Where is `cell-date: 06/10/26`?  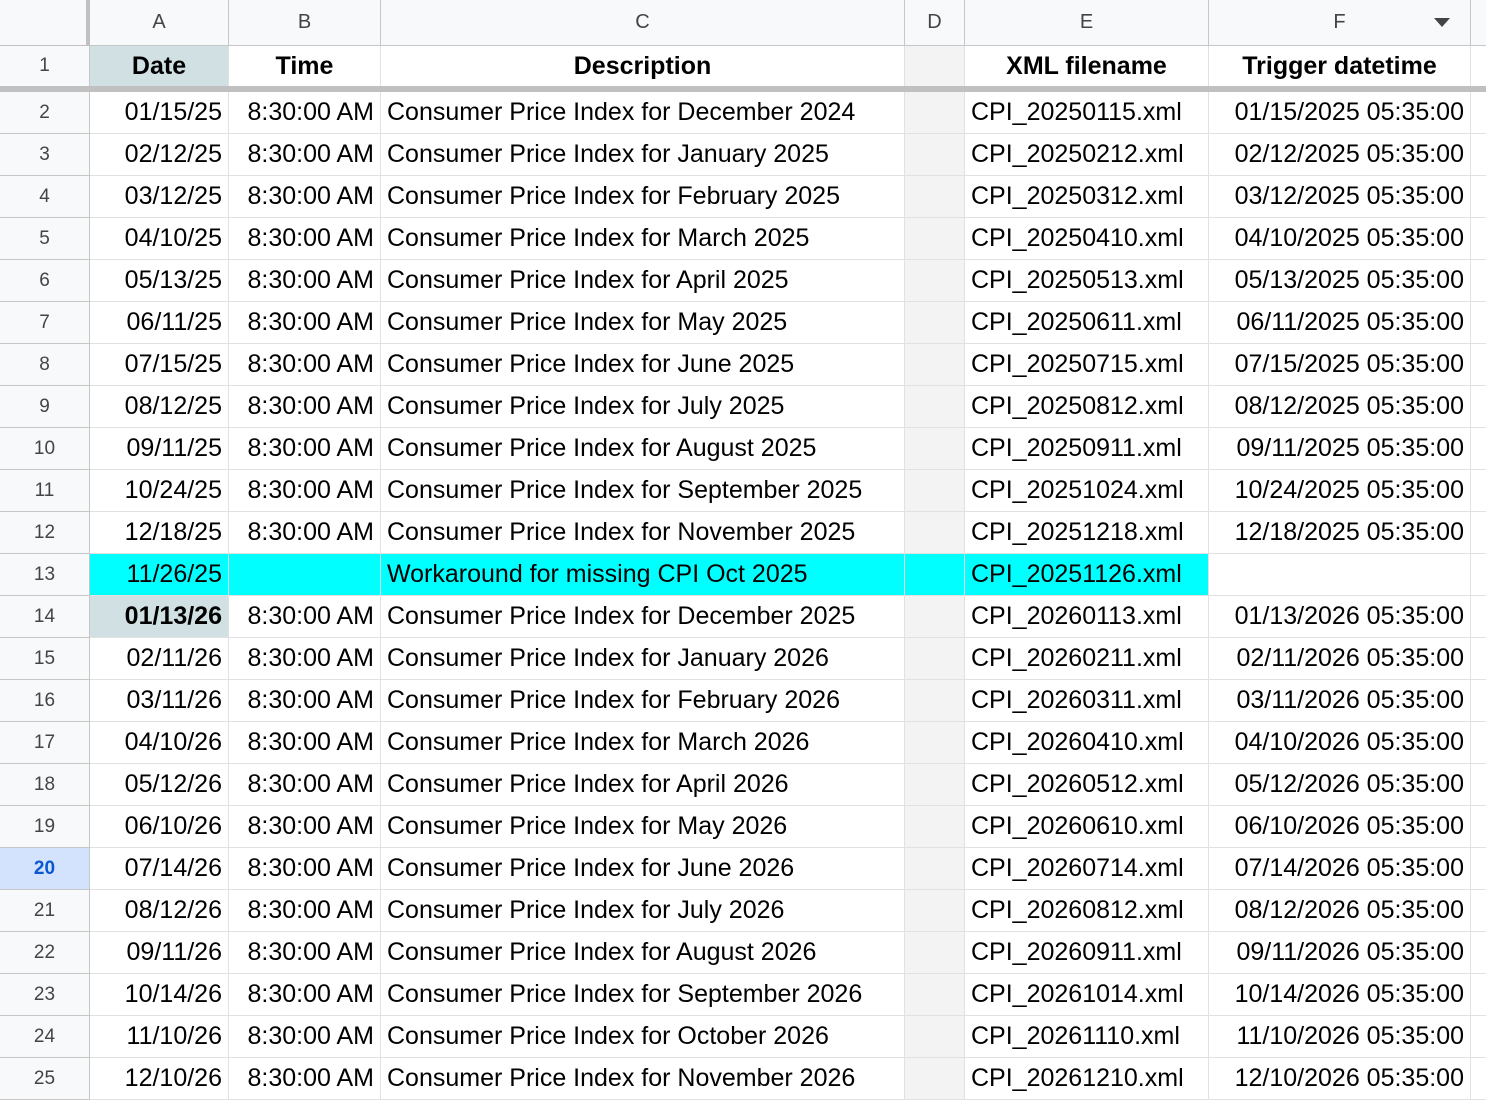
cell-date: 06/10/26 is located at coordinates (159, 827).